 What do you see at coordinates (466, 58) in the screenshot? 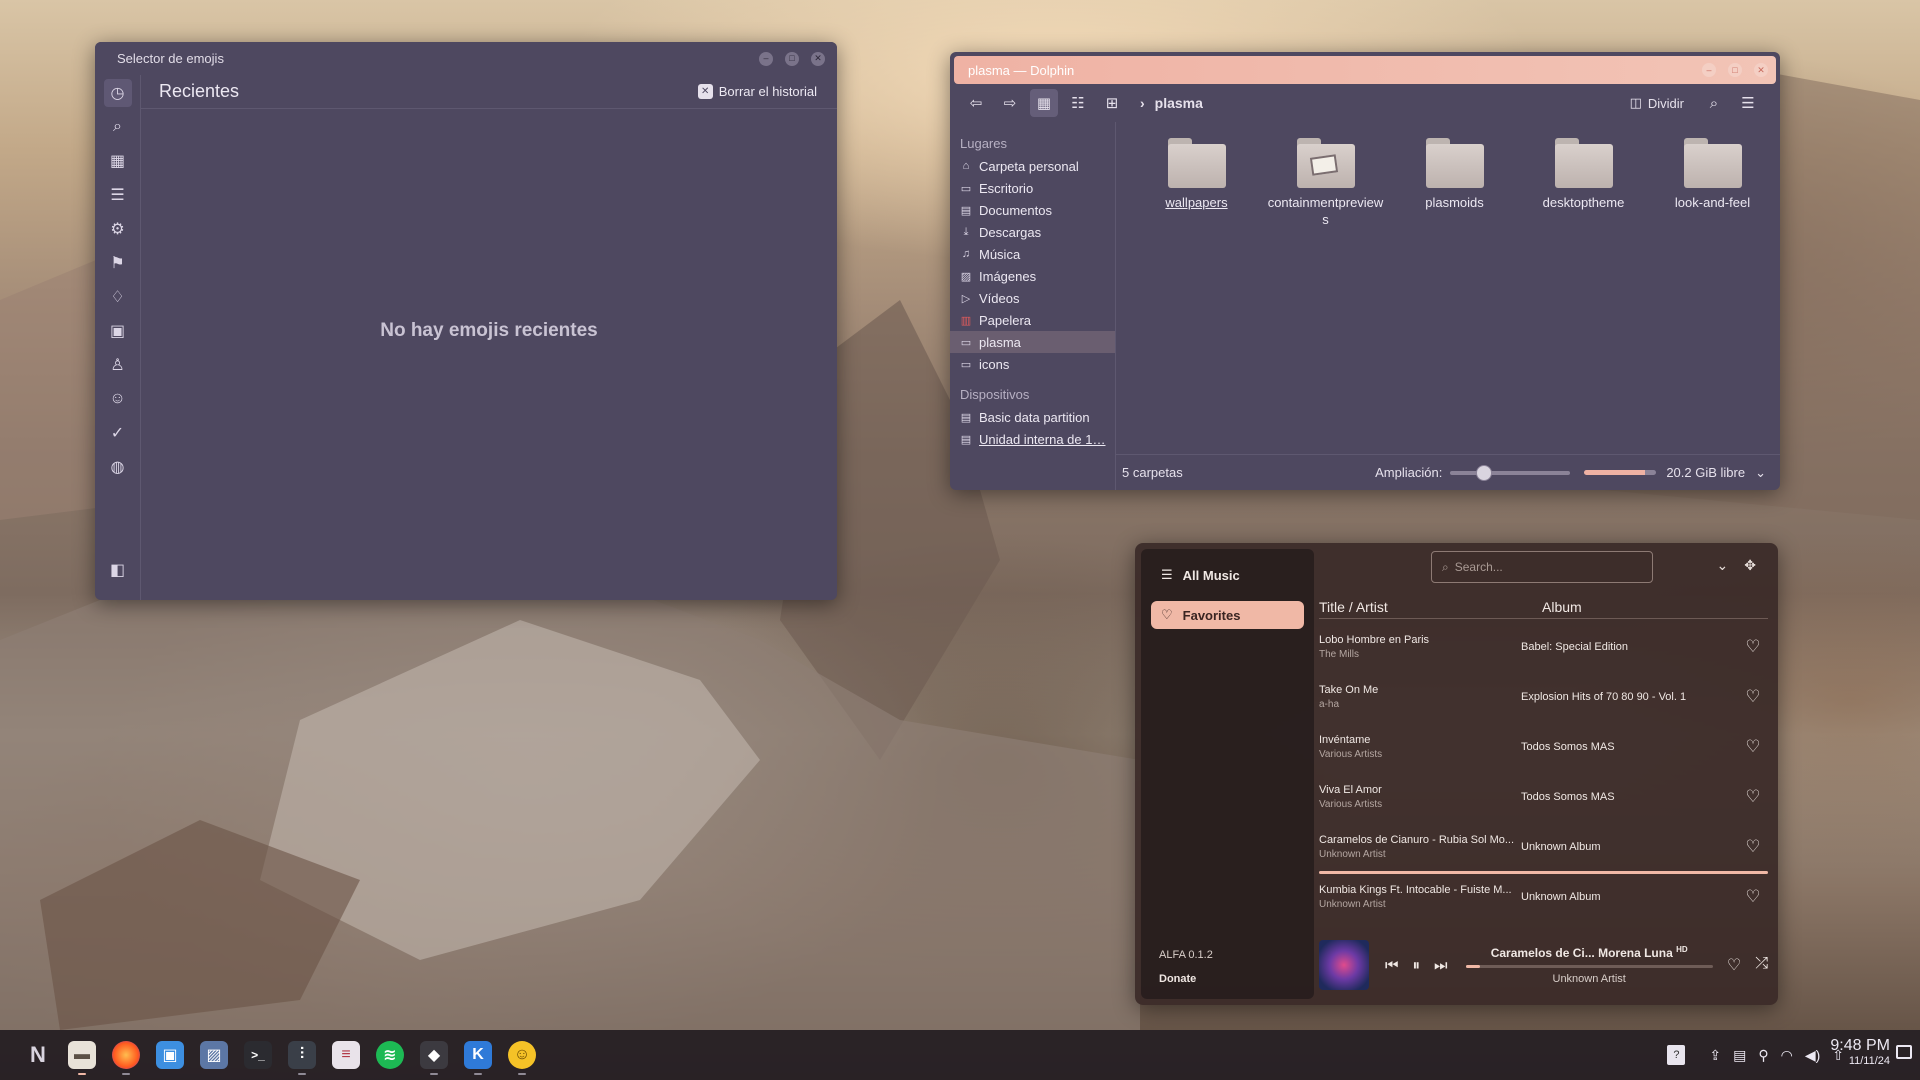
I see `emoji-titlebar: Selector de emojis – □ ✕` at bounding box center [466, 58].